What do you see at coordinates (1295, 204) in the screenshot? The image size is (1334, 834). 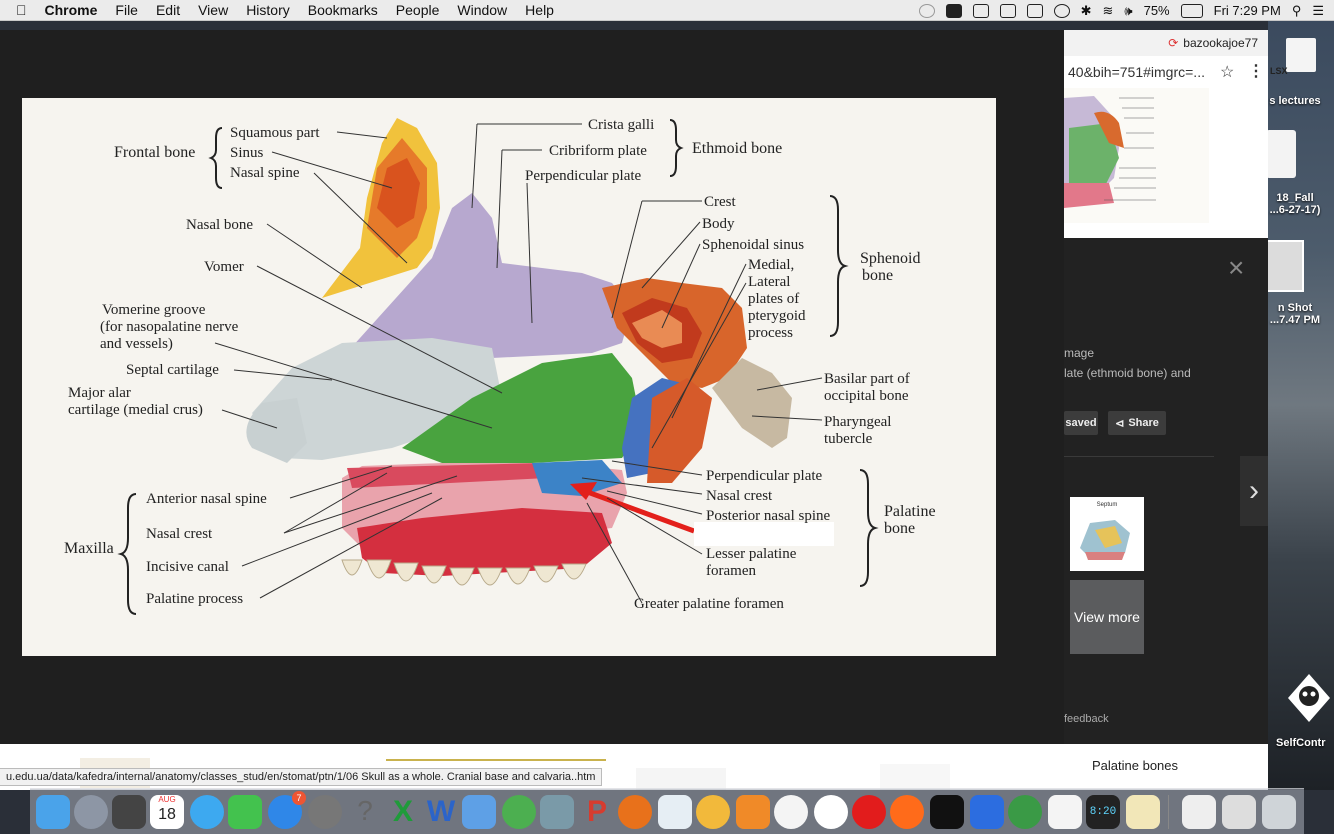 I see `desktop-file-label: 18_Fall ...6-27-17)` at bounding box center [1295, 204].